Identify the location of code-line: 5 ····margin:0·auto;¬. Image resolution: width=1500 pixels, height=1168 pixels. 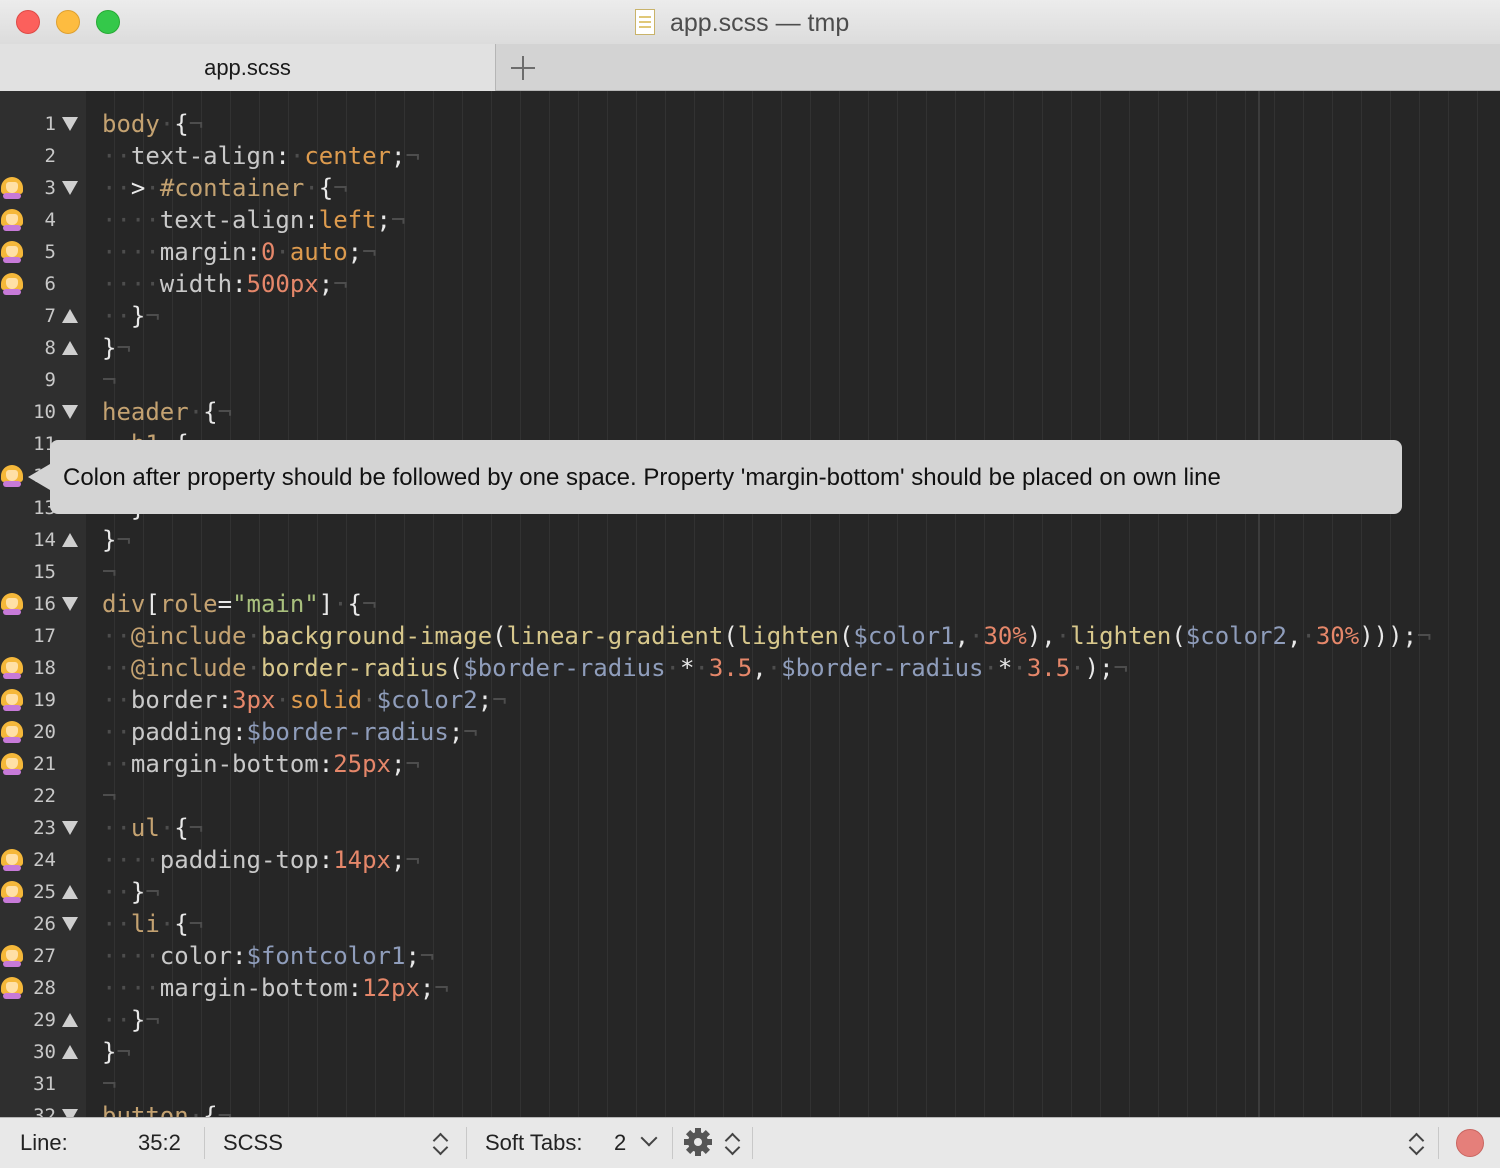
(750, 252).